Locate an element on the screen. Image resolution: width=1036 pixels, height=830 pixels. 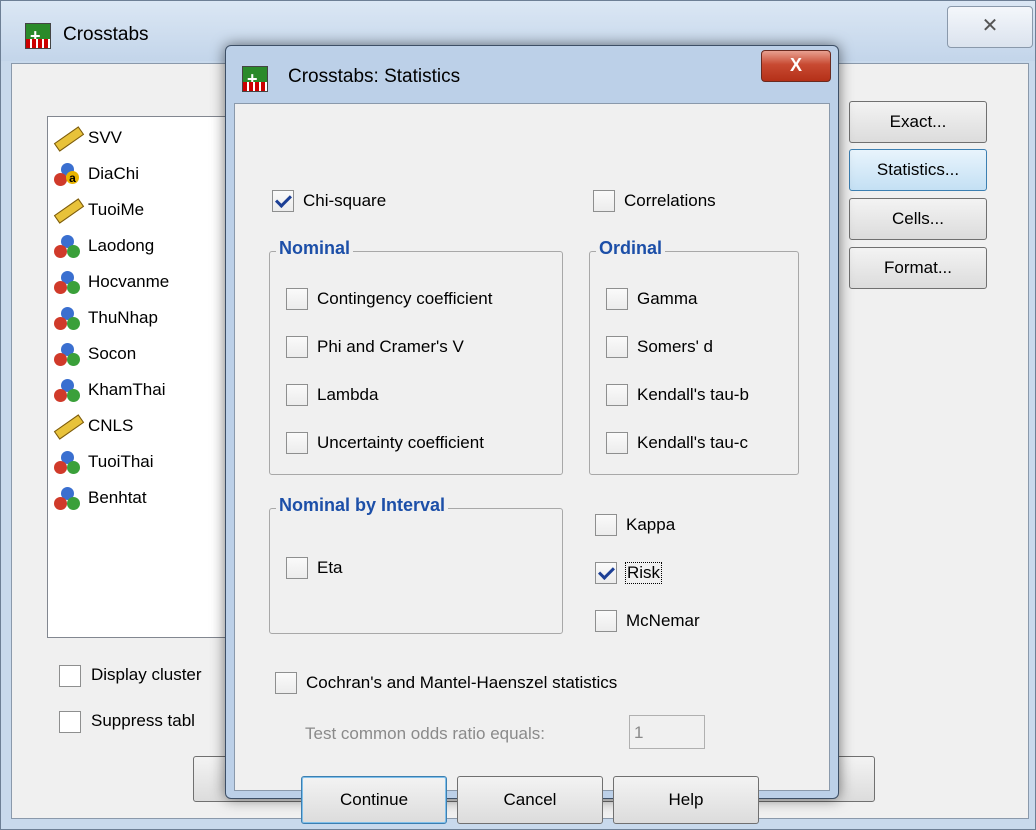
chi-square-checkbox is located at coordinates (283, 201).